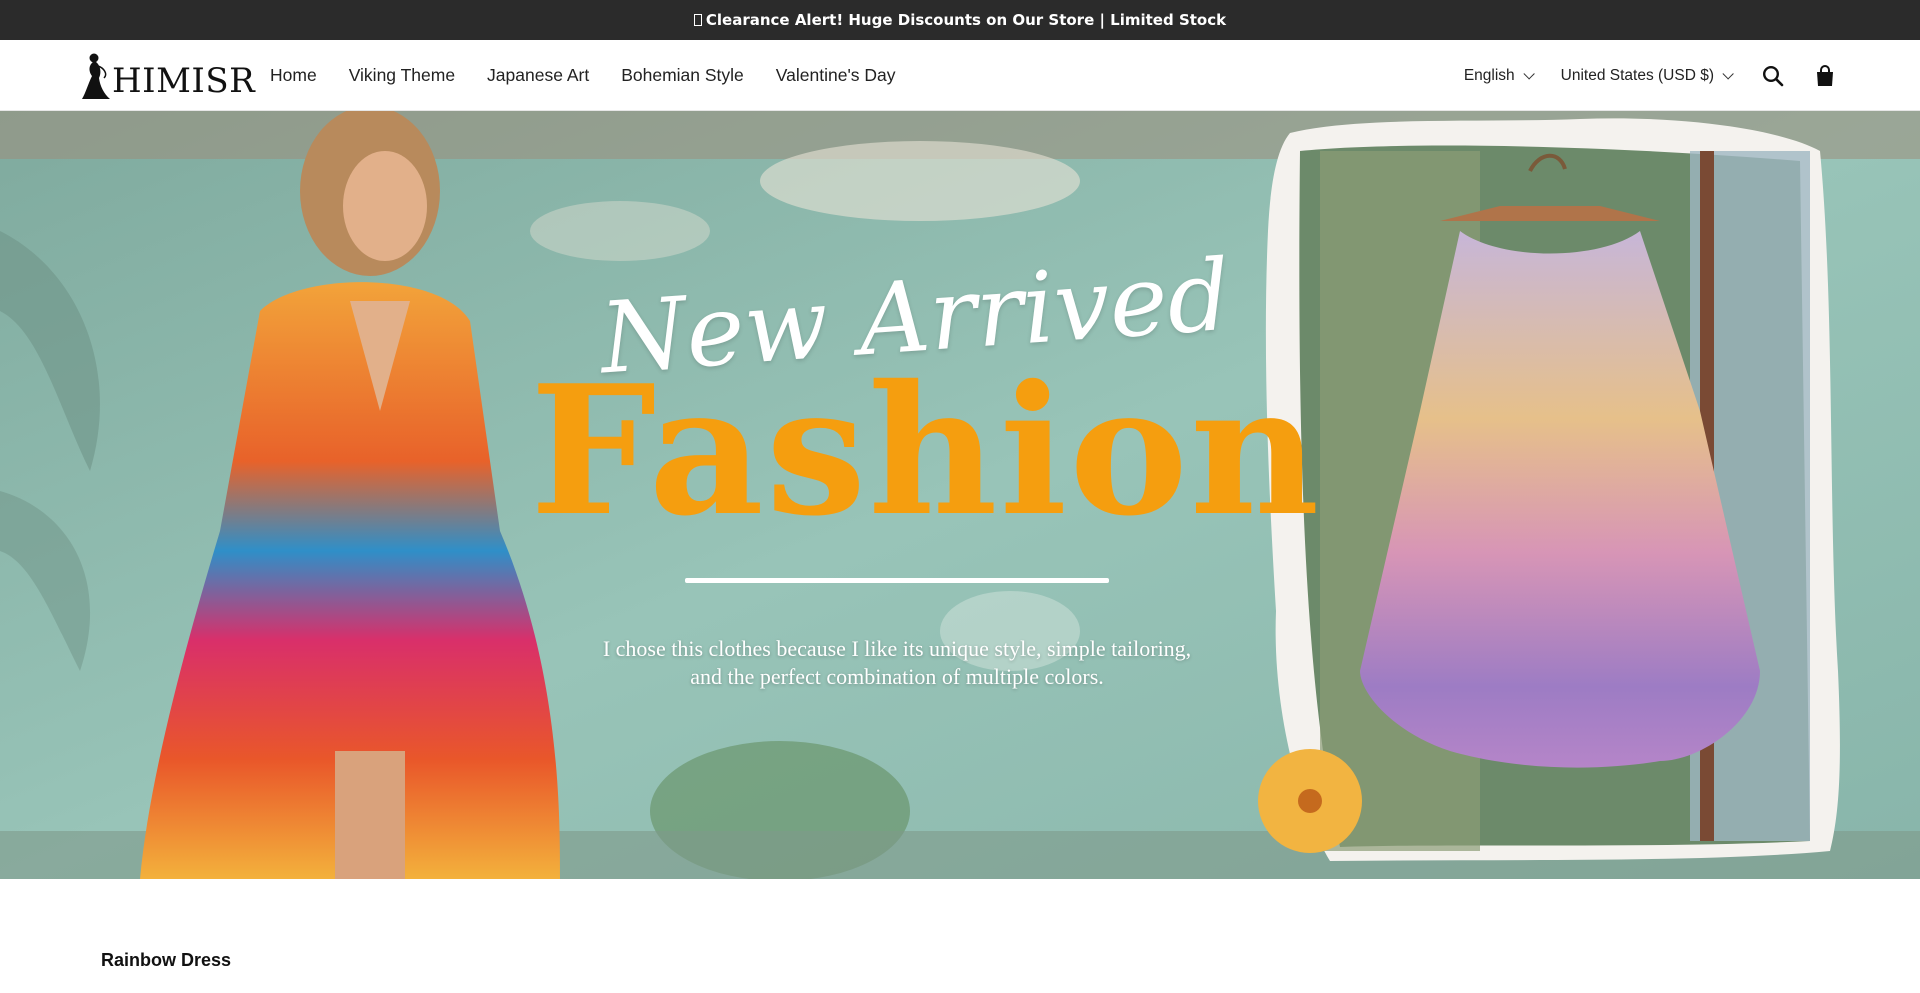 The width and height of the screenshot is (1920, 993). Describe the element at coordinates (682, 75) in the screenshot. I see `nav-bohemian-style: Bohemian Style` at that location.